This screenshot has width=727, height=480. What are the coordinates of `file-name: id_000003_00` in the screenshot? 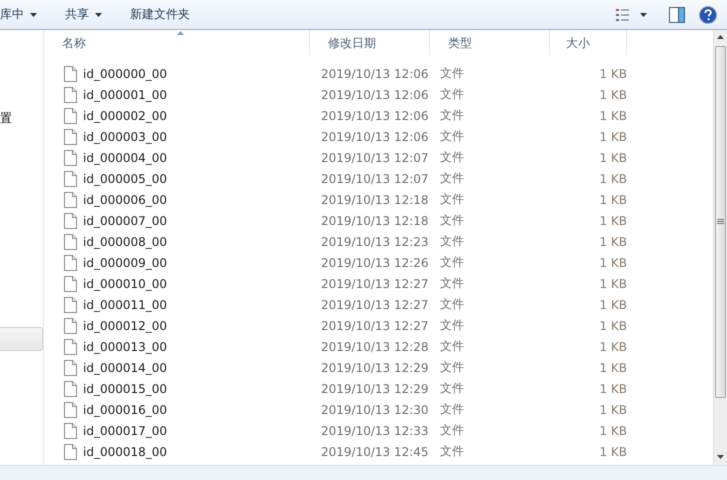 It's located at (125, 137).